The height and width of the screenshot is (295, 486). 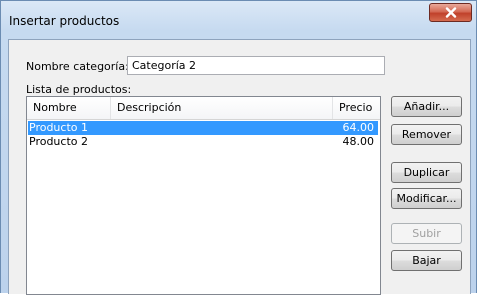 What do you see at coordinates (58, 141) in the screenshot?
I see `row-nombre: Producto 2` at bounding box center [58, 141].